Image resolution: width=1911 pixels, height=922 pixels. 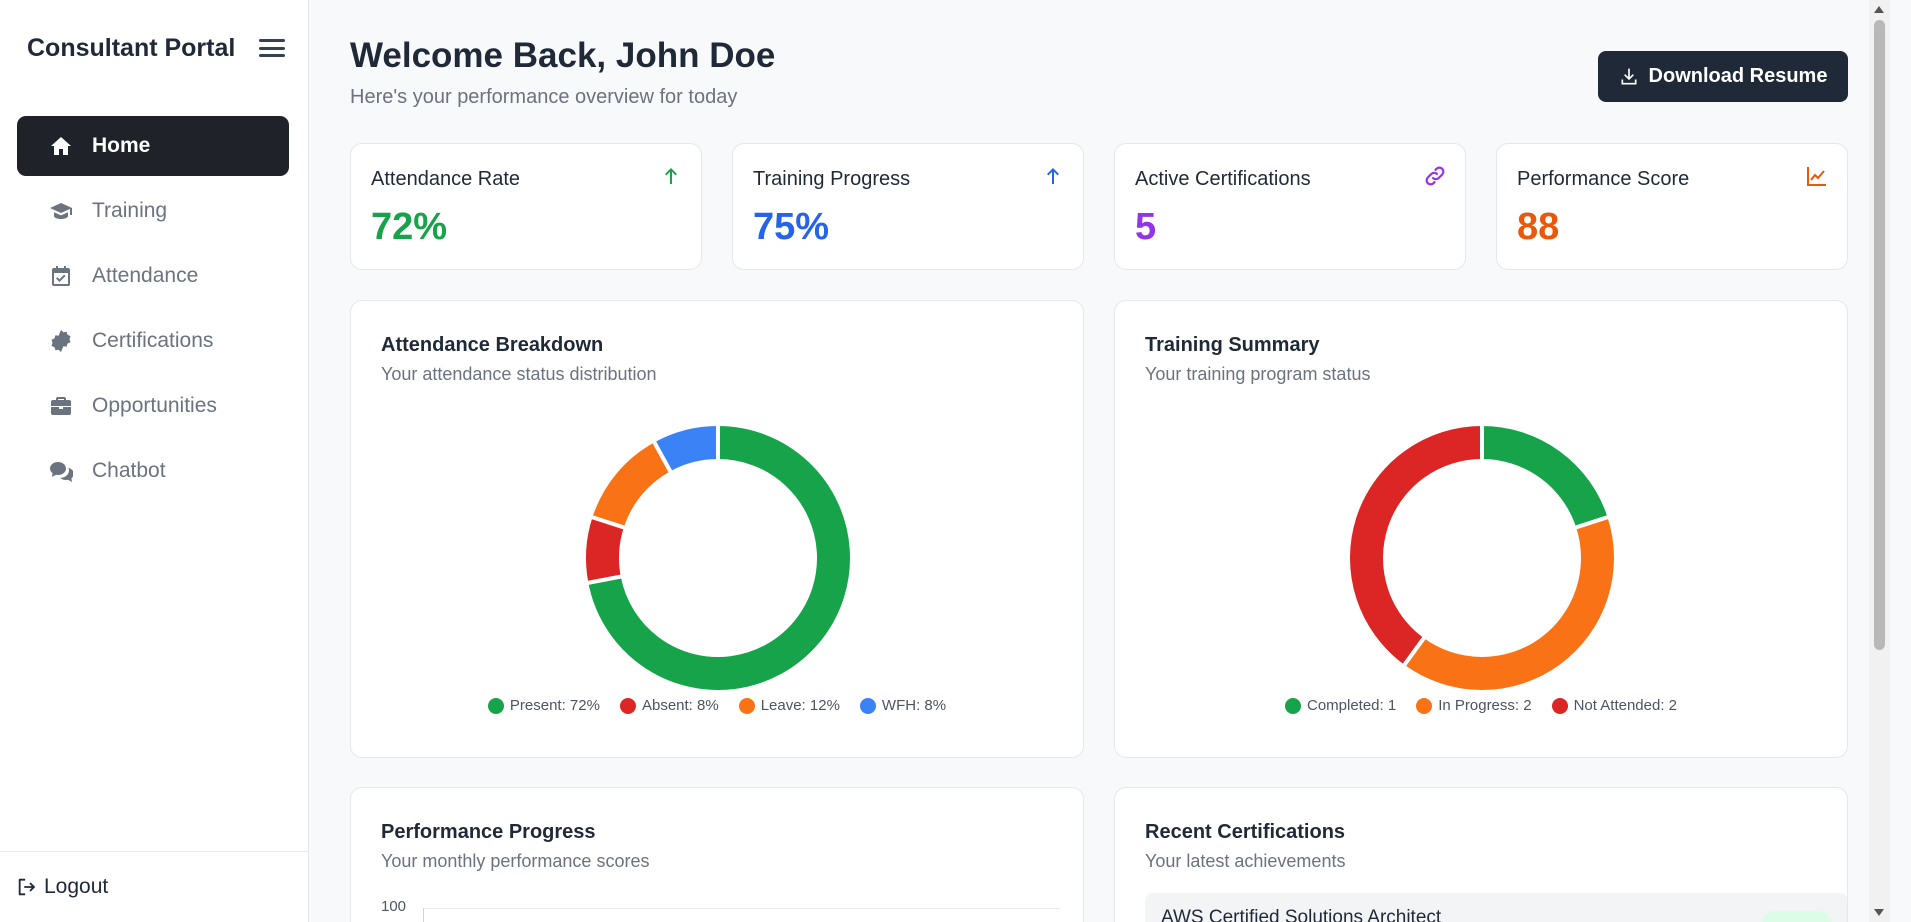 I want to click on sidebar-item-label: Certifications, so click(x=153, y=340).